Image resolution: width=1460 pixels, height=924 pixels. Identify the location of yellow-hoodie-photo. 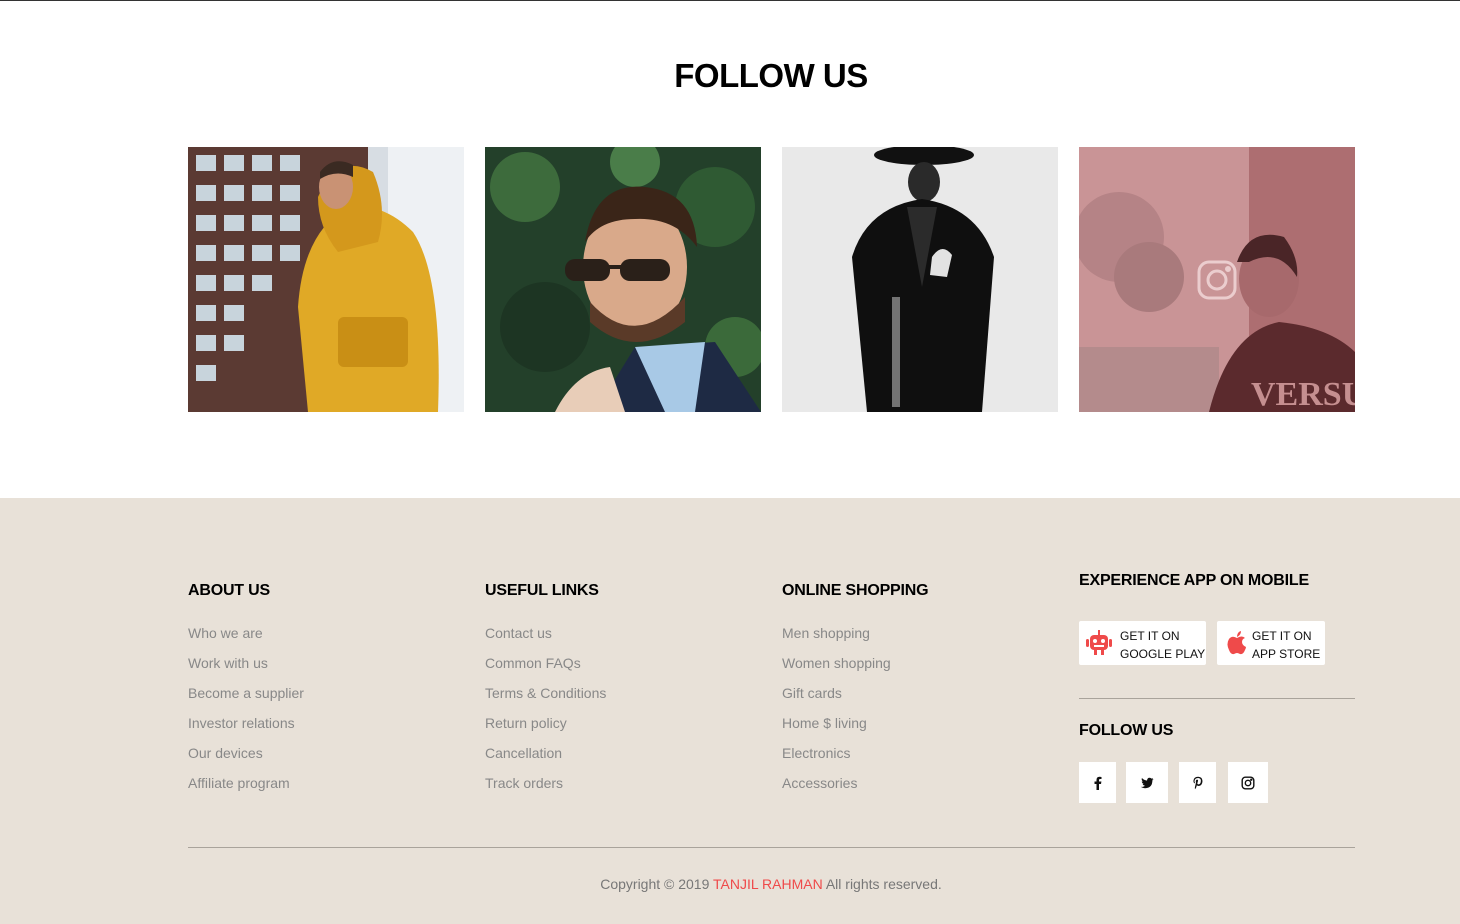
(326, 279).